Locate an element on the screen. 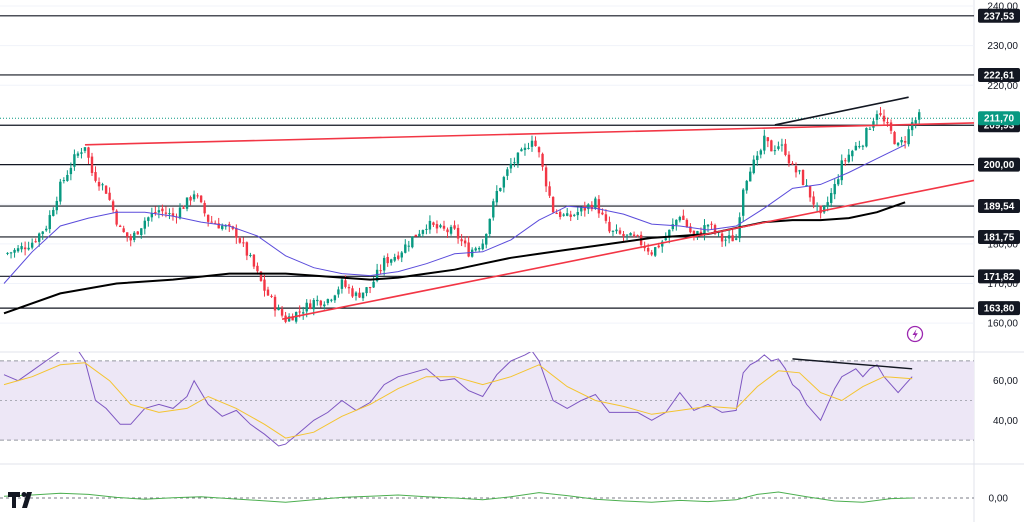 Image resolution: width=1024 pixels, height=522 pixels. oscillator-tick-label: 0,00 is located at coordinates (999, 499).